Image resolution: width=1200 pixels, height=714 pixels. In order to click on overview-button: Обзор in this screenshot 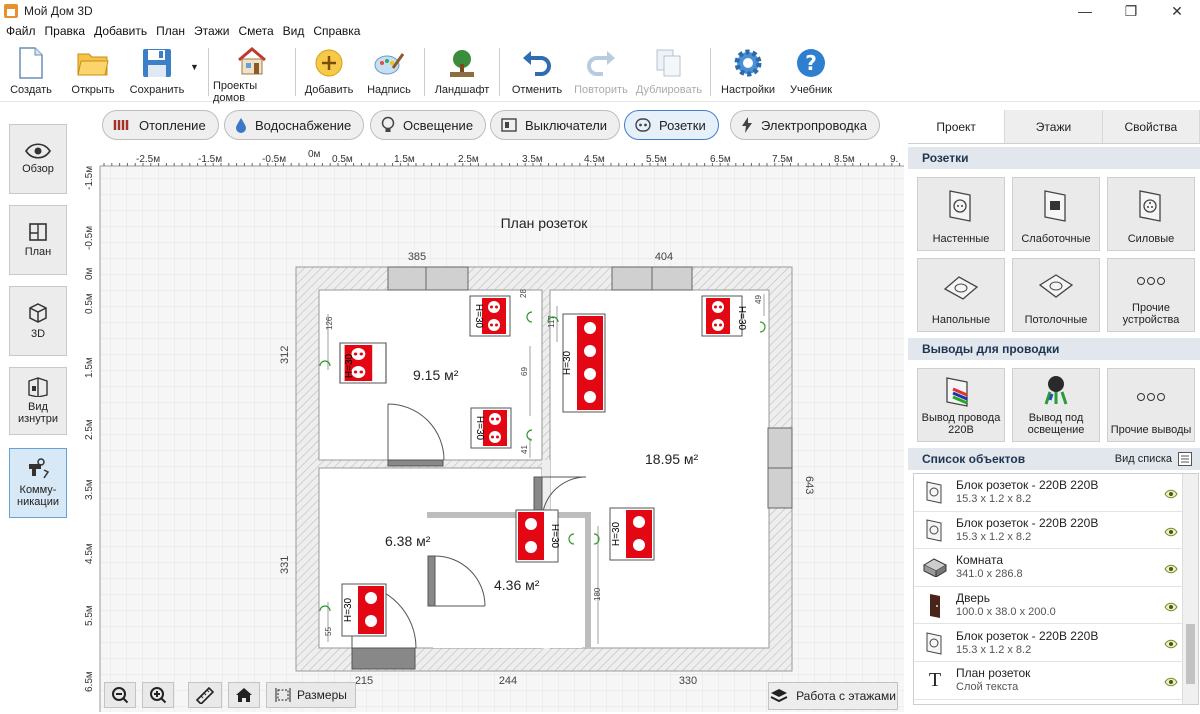, I will do `click(38, 159)`.